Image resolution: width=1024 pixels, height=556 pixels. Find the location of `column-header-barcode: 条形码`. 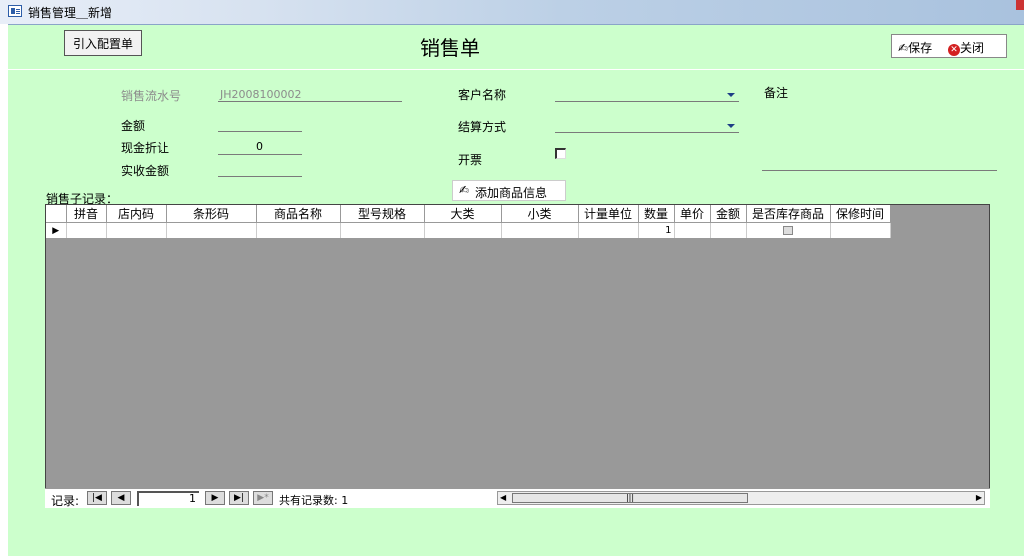

column-header-barcode: 条形码 is located at coordinates (211, 214).